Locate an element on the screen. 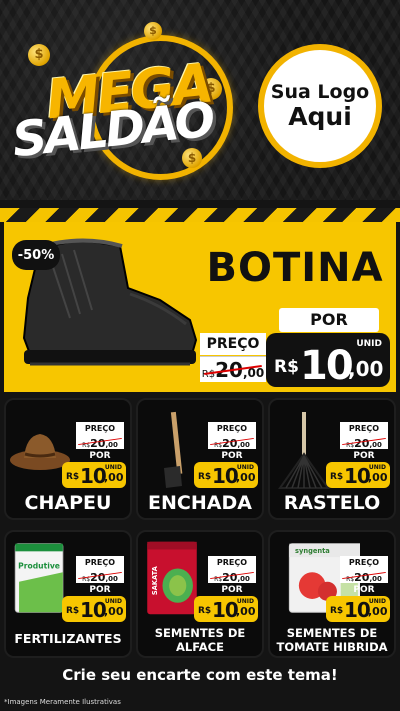  pack-brand-text: Produtive is located at coordinates (39, 565).